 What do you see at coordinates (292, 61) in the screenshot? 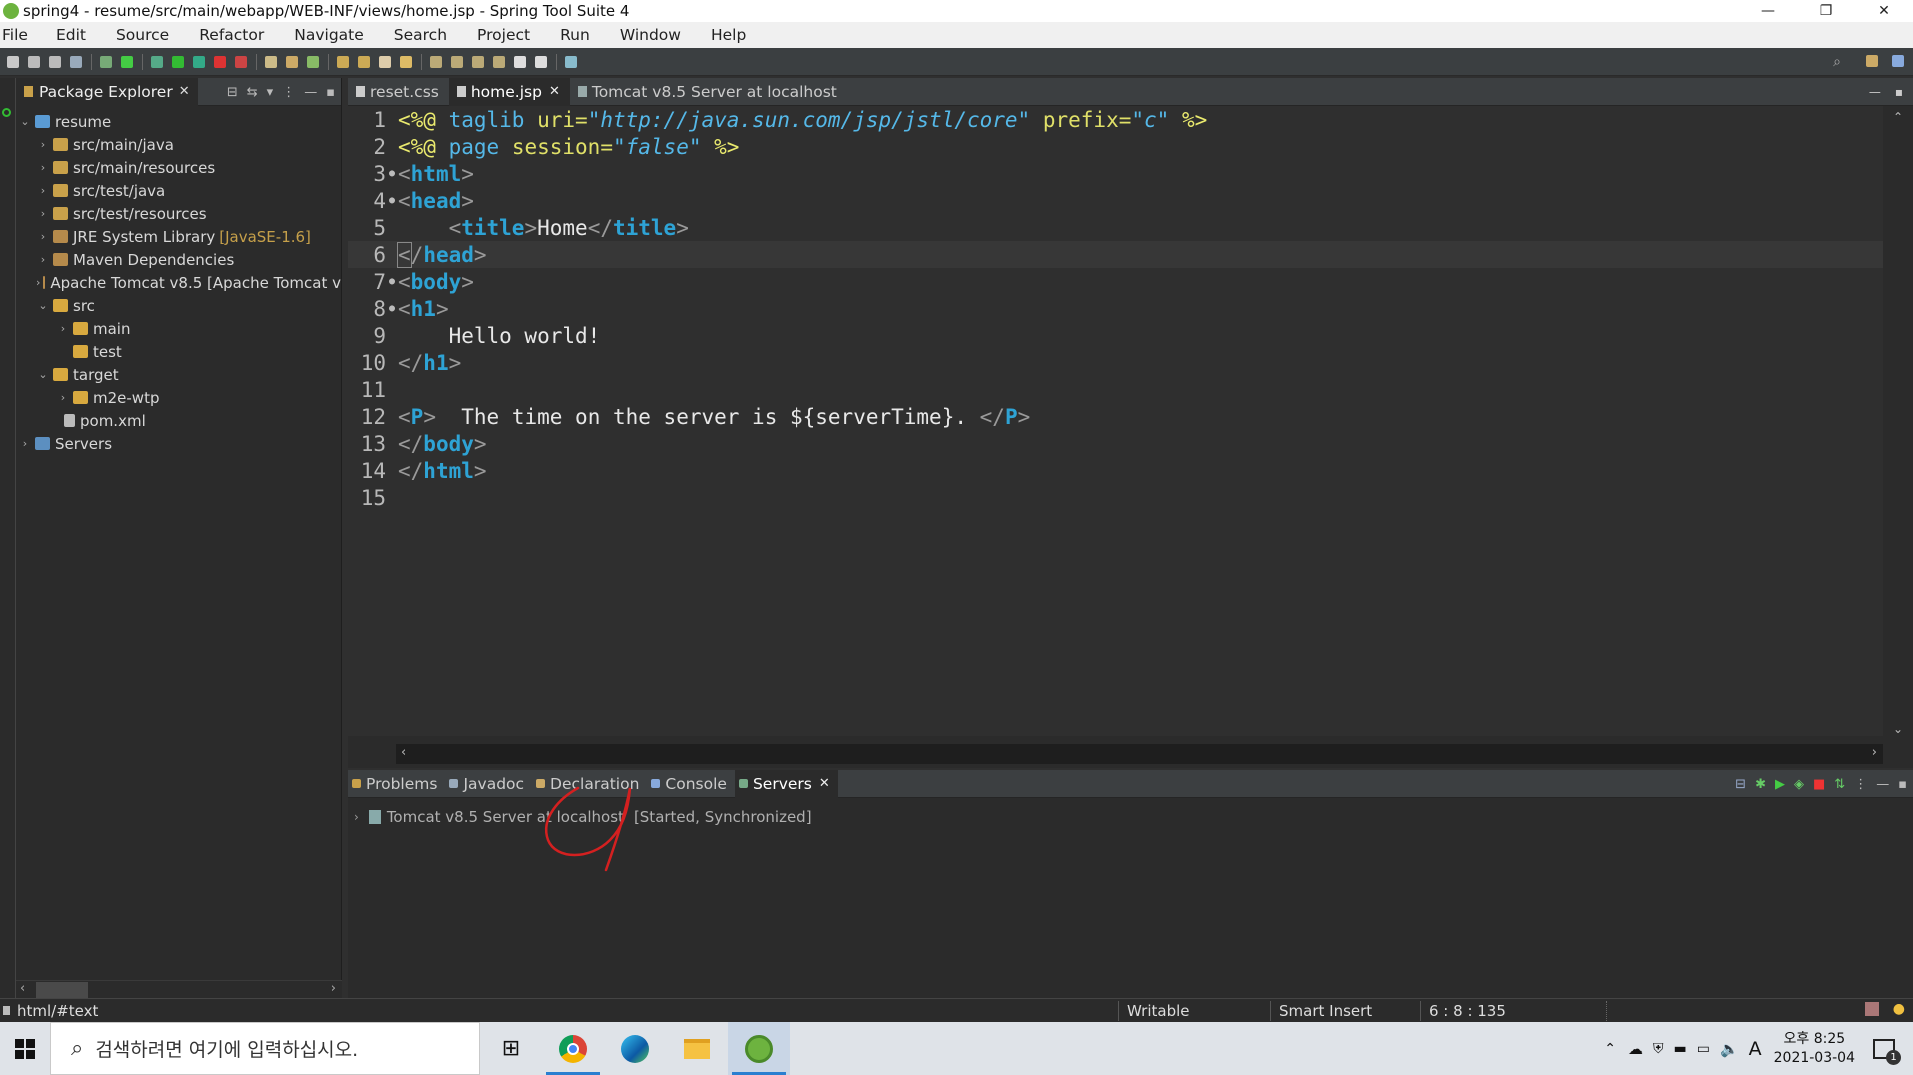
I see `new-package-icon` at bounding box center [292, 61].